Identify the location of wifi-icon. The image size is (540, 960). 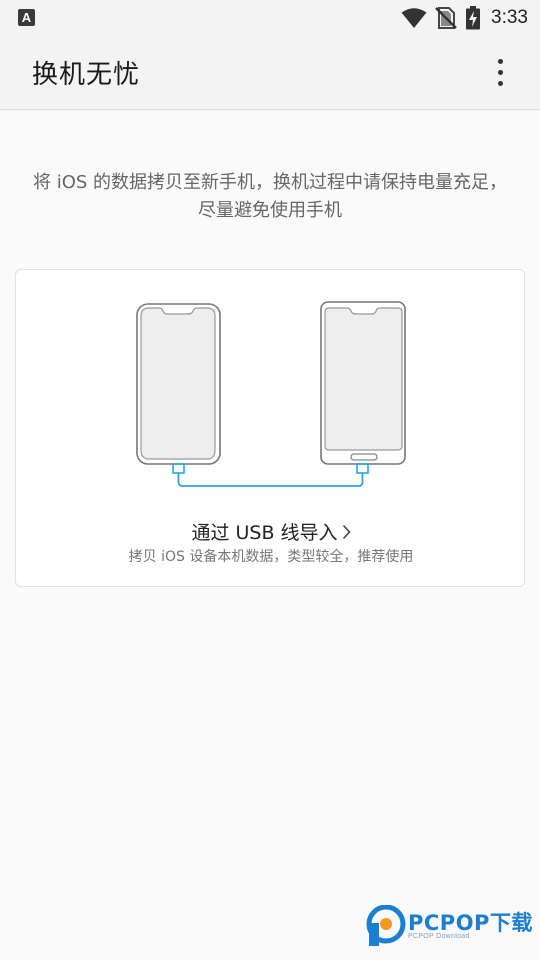
(414, 18).